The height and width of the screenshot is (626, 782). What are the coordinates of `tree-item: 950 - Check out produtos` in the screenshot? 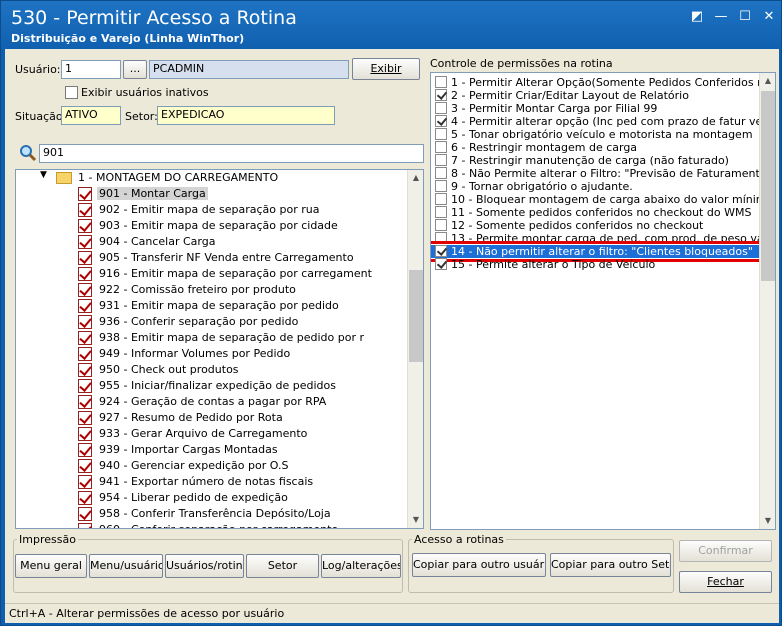 It's located at (212, 370).